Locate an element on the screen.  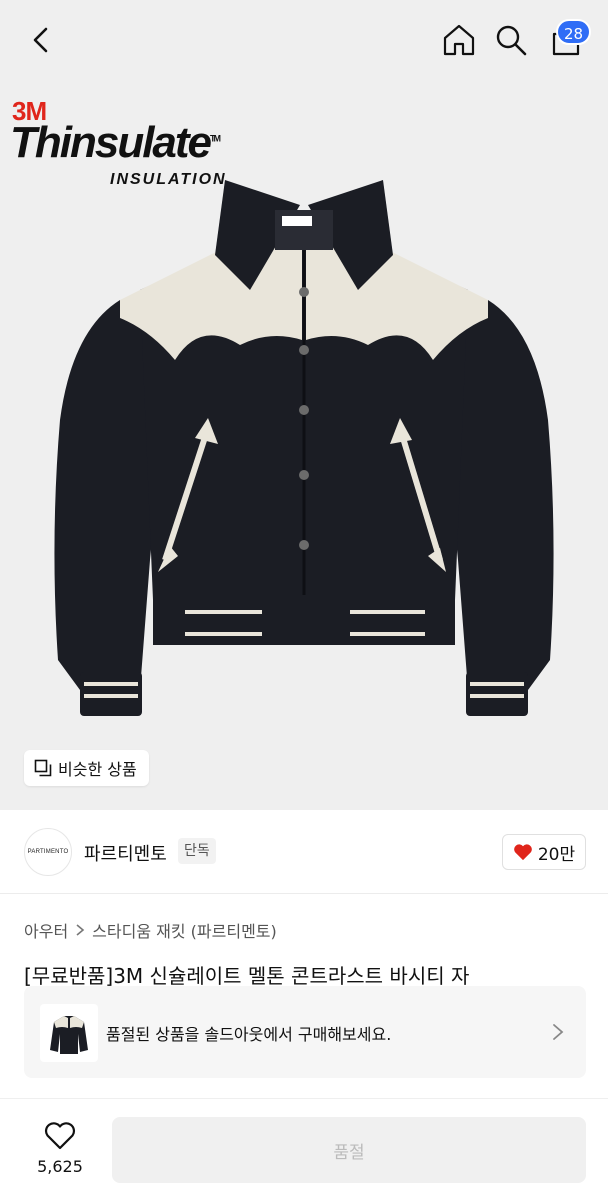
seller-logo: PARTIMENTO is located at coordinates (48, 852).